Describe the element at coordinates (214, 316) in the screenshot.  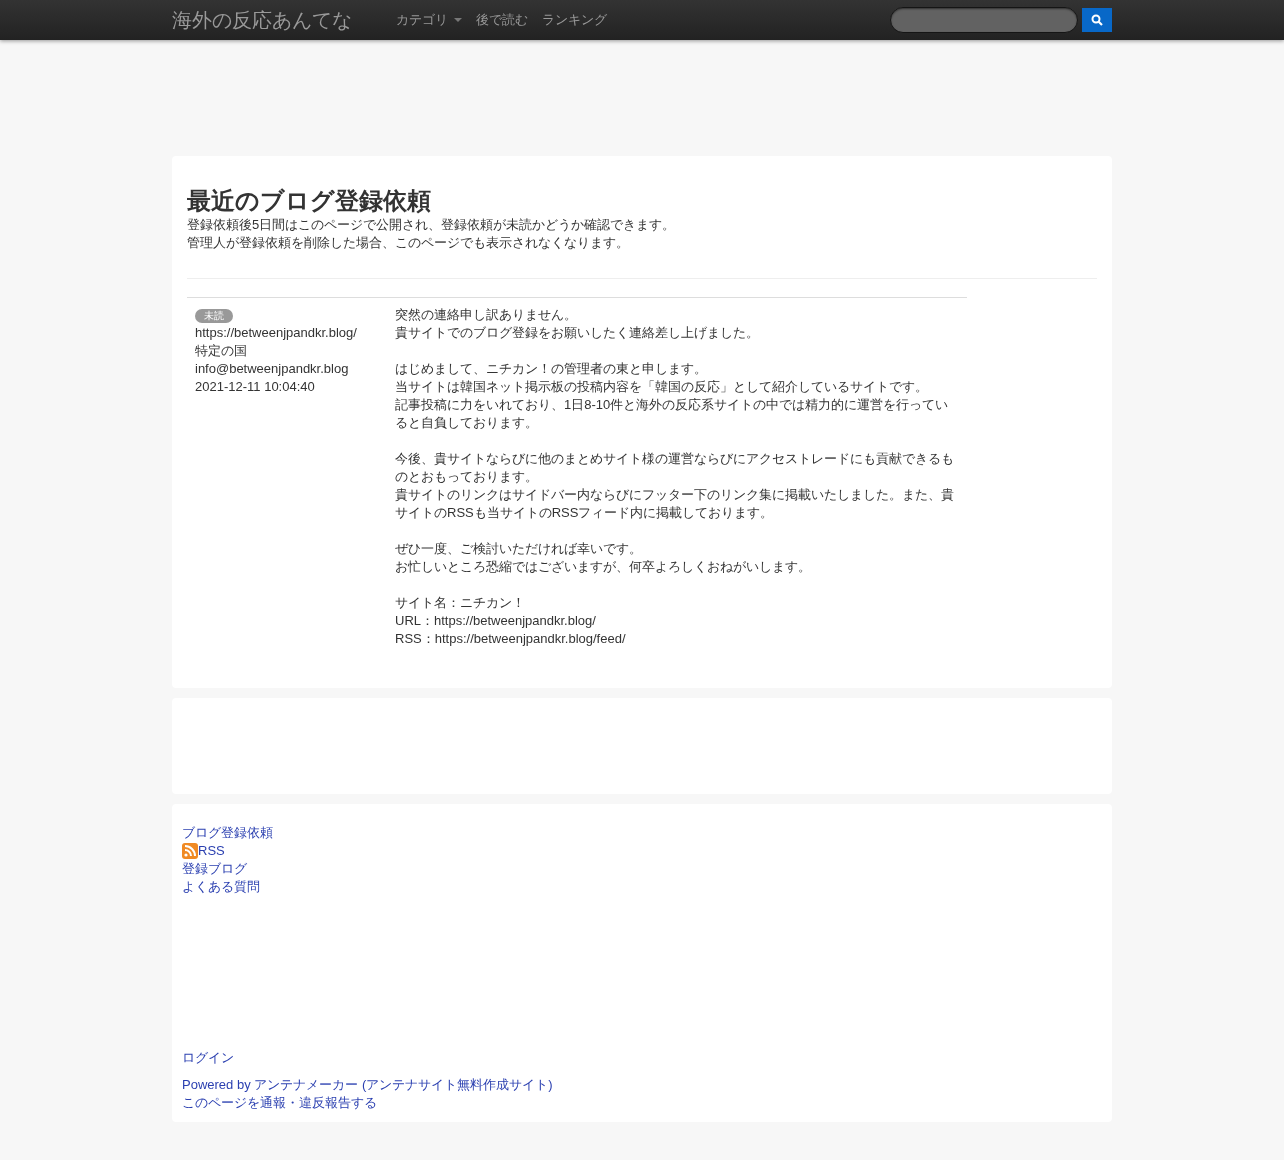
I see `status-badge: 未読` at that location.